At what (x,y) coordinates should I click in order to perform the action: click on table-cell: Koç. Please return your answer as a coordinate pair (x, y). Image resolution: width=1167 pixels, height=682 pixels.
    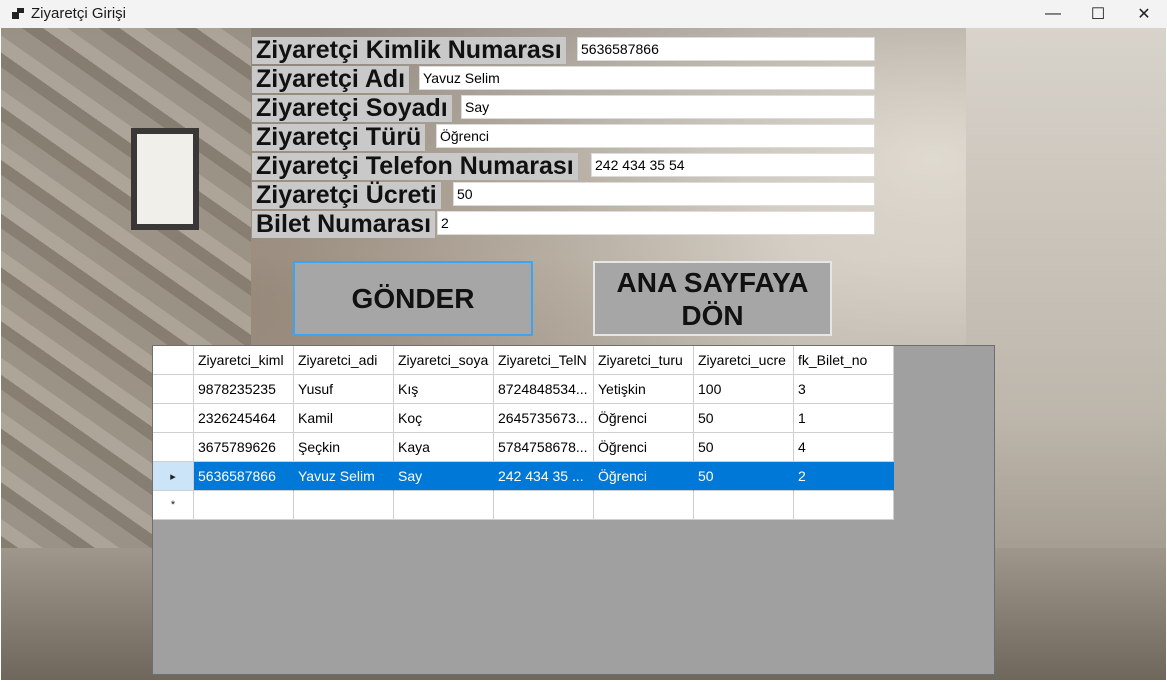
    Looking at the image, I should click on (444, 418).